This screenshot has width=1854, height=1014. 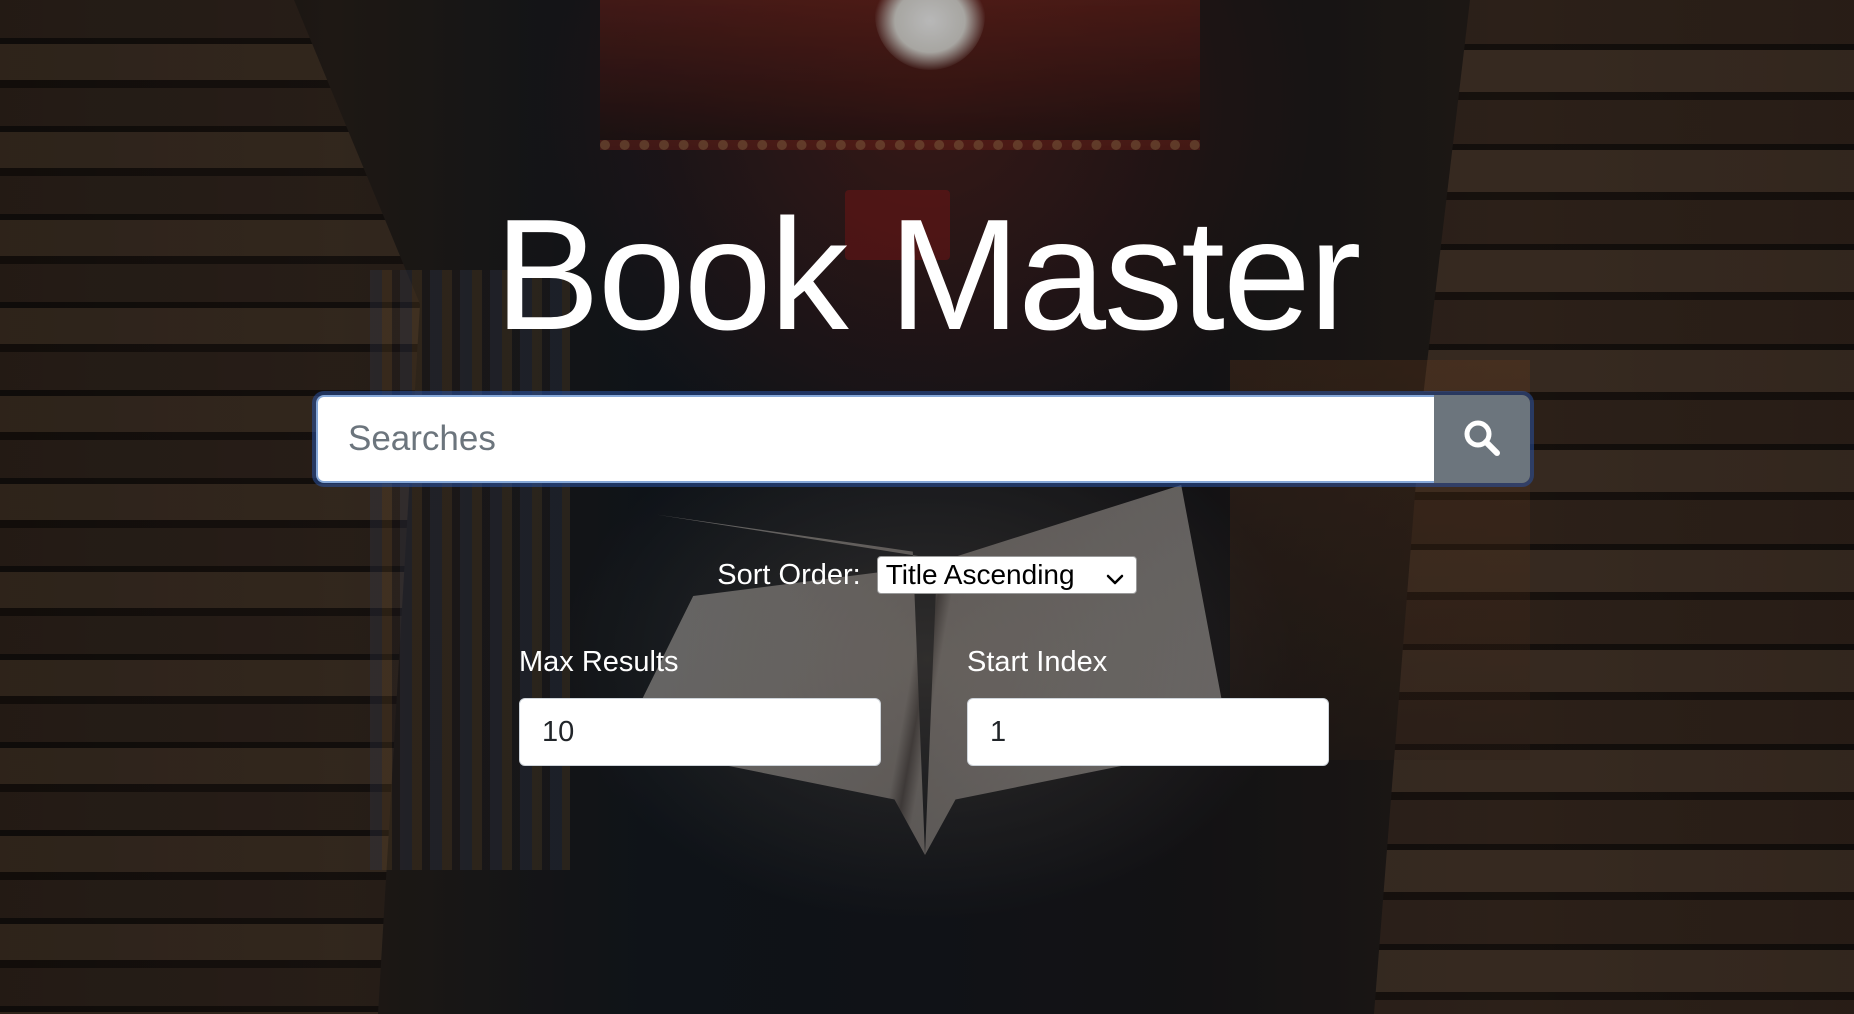 What do you see at coordinates (875, 439) in the screenshot?
I see `search-input` at bounding box center [875, 439].